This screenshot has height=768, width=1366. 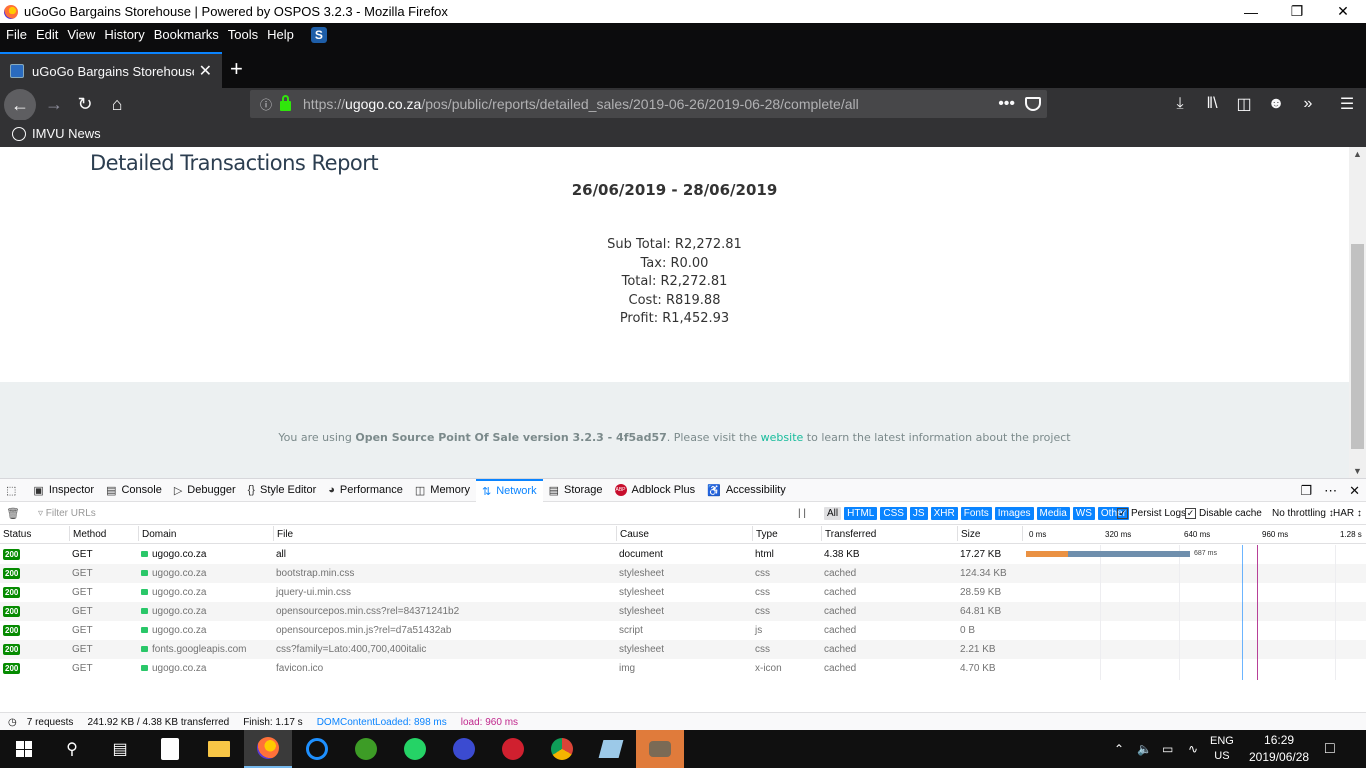 I want to click on scroll-up-icon: ▲, so click(x=1357, y=154).